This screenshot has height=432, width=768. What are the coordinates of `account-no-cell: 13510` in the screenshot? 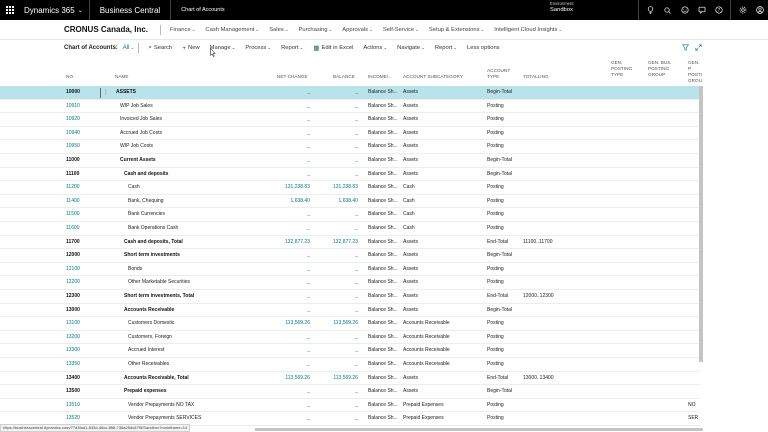 It's located at (83, 406).